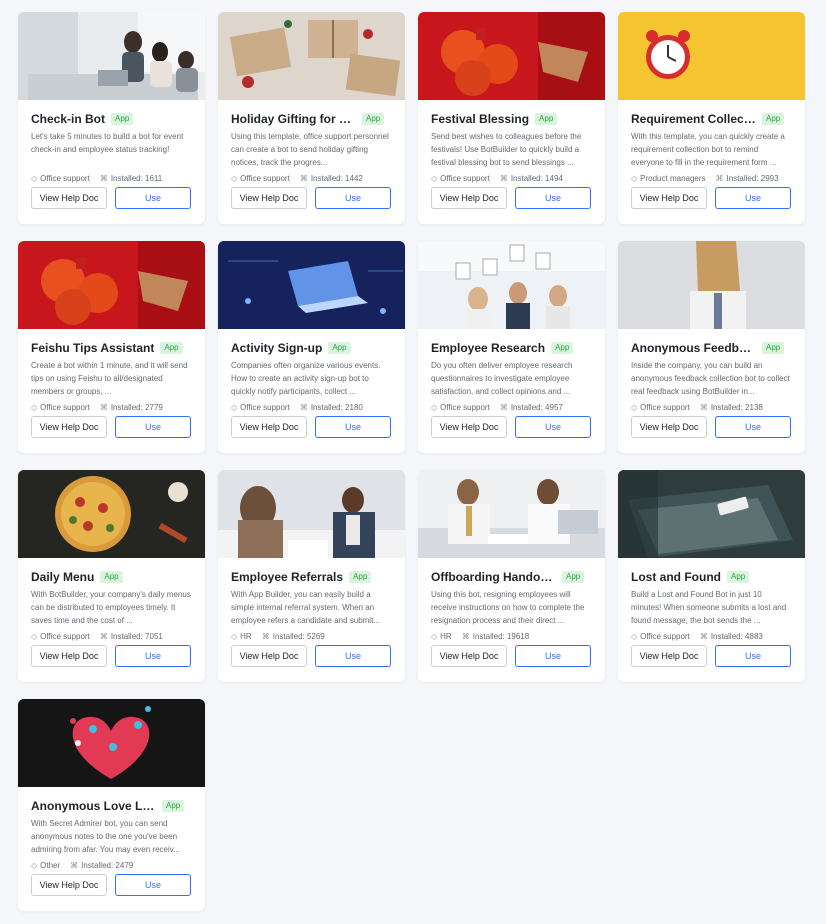 This screenshot has height=924, width=826. I want to click on card-title: Anonymous Feedback, so click(693, 348).